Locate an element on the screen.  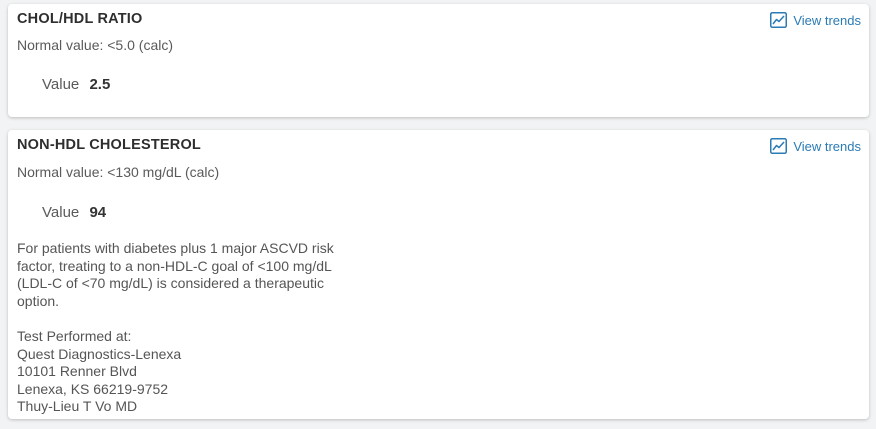
value-row: Value 2.5 is located at coordinates (76, 84).